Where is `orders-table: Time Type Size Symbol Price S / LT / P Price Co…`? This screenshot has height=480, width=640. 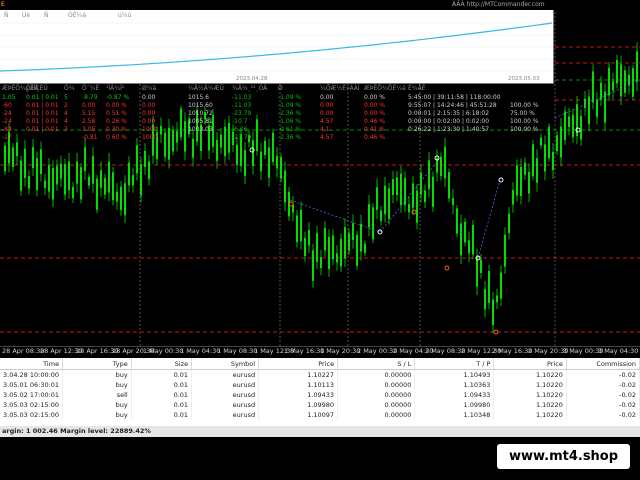 orders-table: Time Type Size Symbol Price S / LT / P Price Co… is located at coordinates (320, 389).